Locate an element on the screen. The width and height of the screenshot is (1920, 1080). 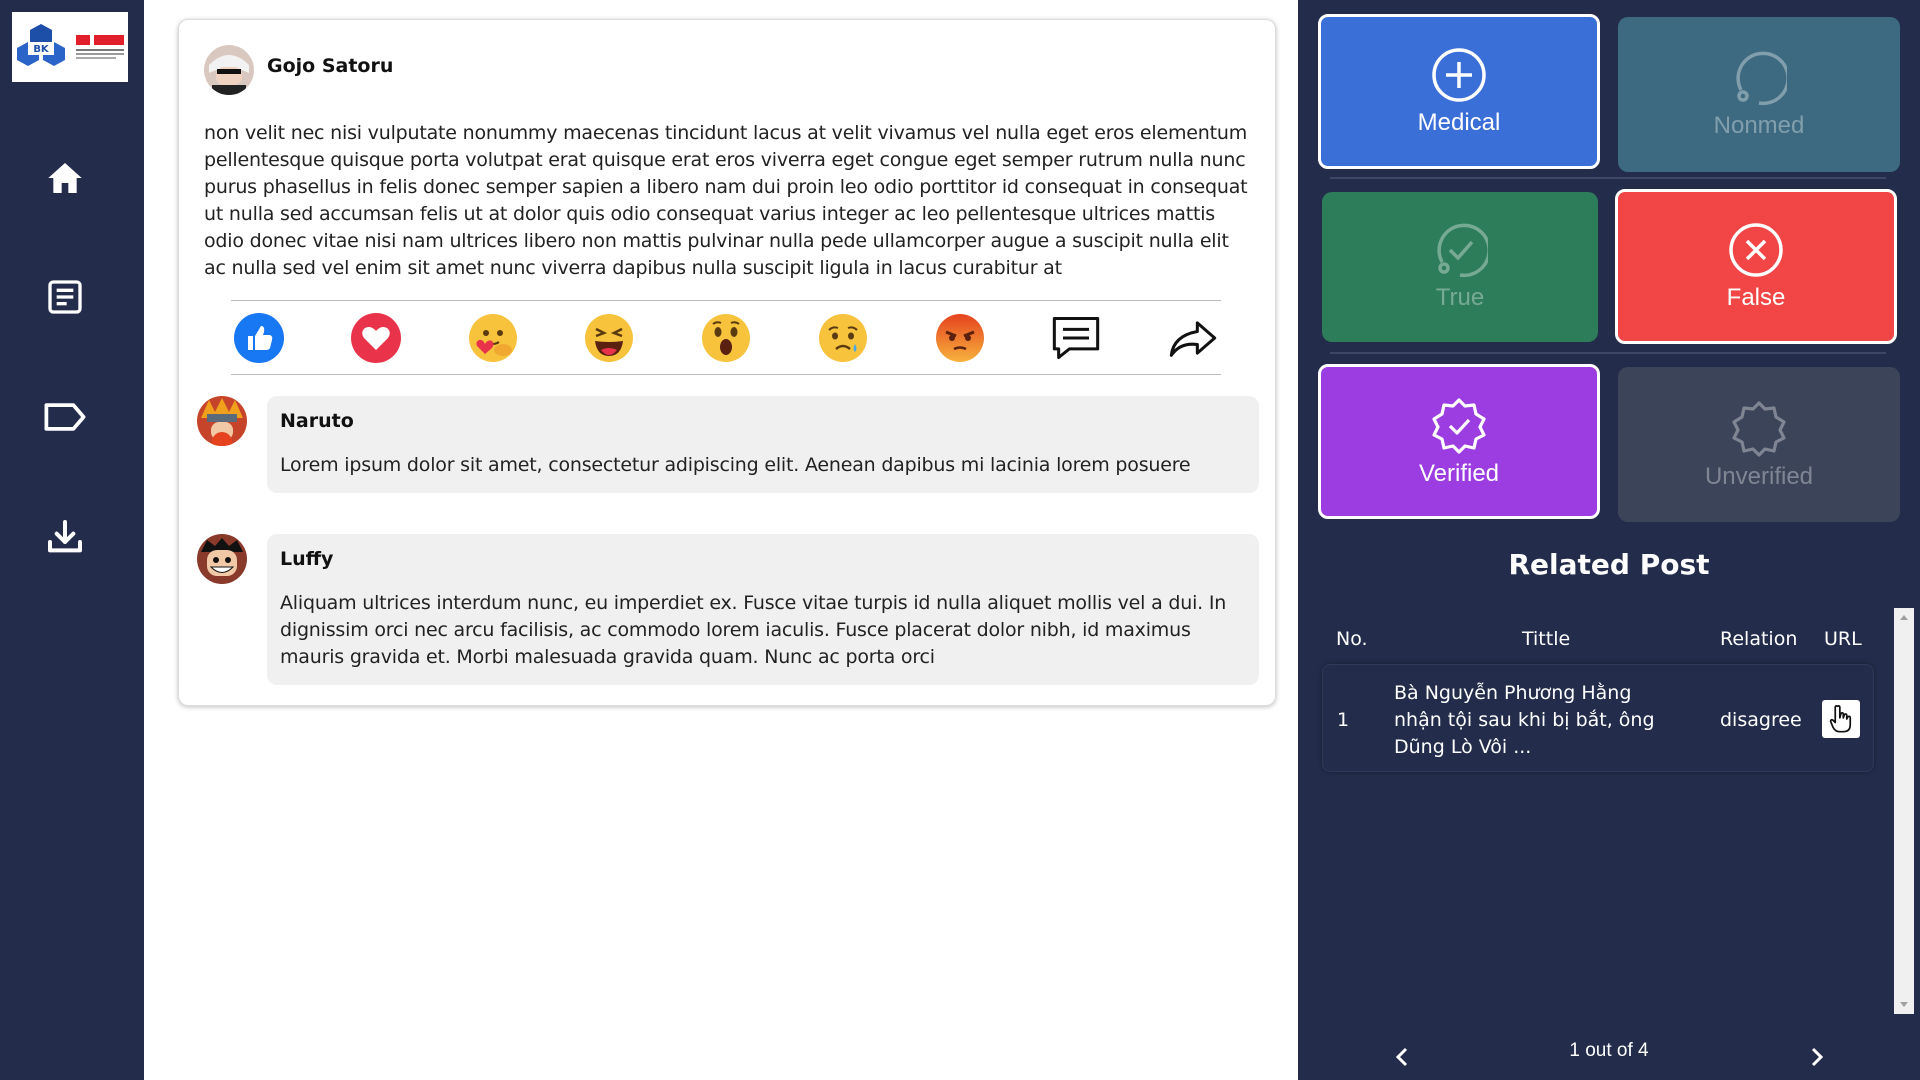
true-label: True is located at coordinates (1460, 297).